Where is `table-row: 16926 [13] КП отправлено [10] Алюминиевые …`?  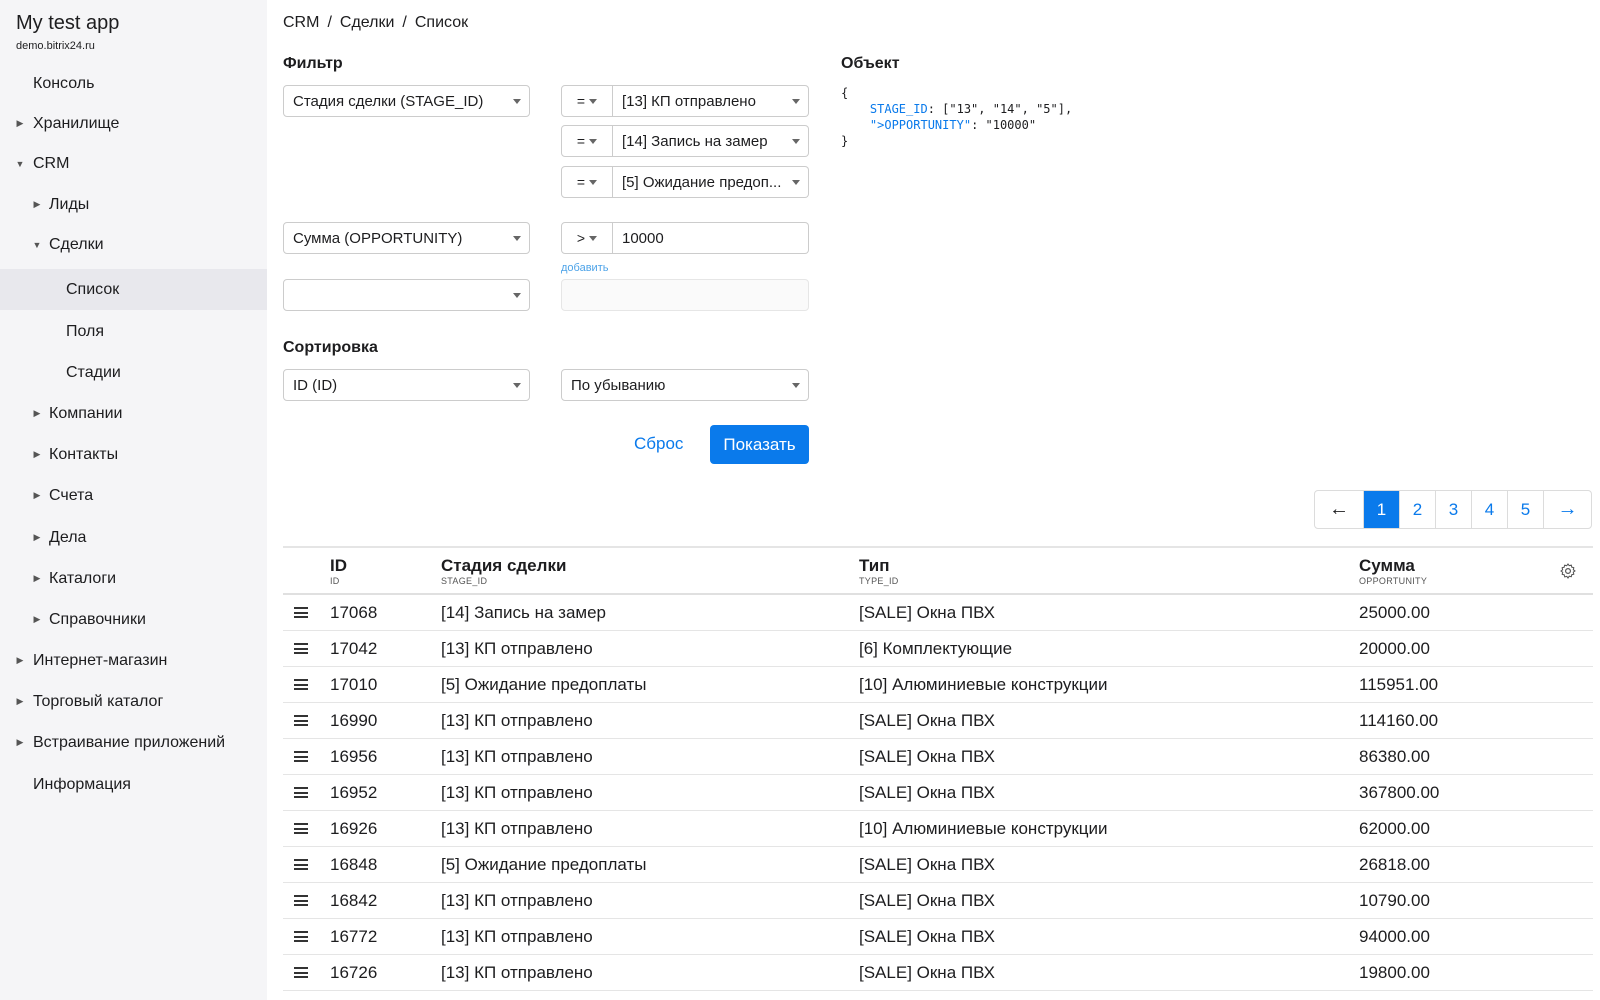
table-row: 16926 [13] КП отправлено [10] Алюминиевые … is located at coordinates (938, 829).